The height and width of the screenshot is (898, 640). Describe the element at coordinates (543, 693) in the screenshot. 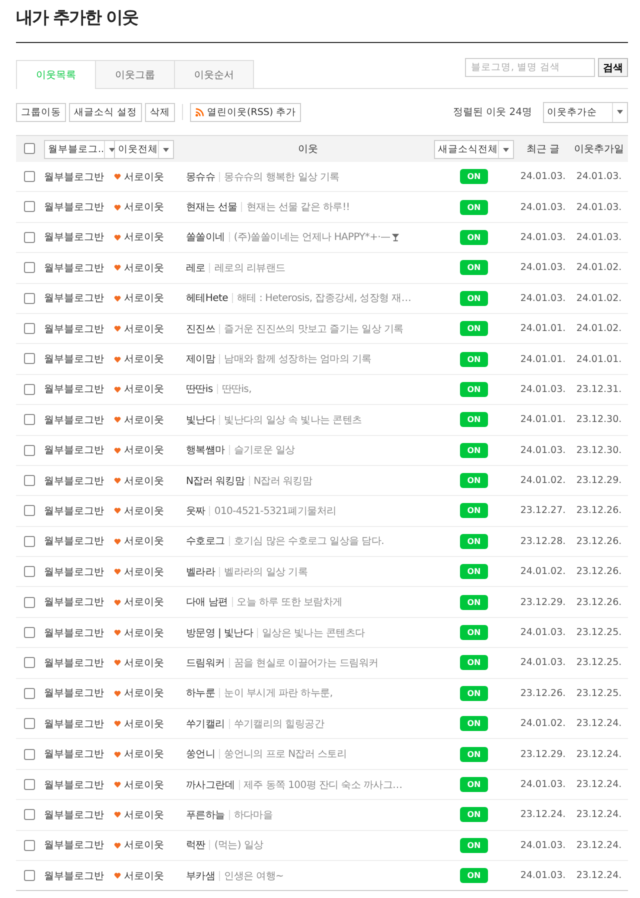

I see `recent-post-date: 23.12.26.` at that location.